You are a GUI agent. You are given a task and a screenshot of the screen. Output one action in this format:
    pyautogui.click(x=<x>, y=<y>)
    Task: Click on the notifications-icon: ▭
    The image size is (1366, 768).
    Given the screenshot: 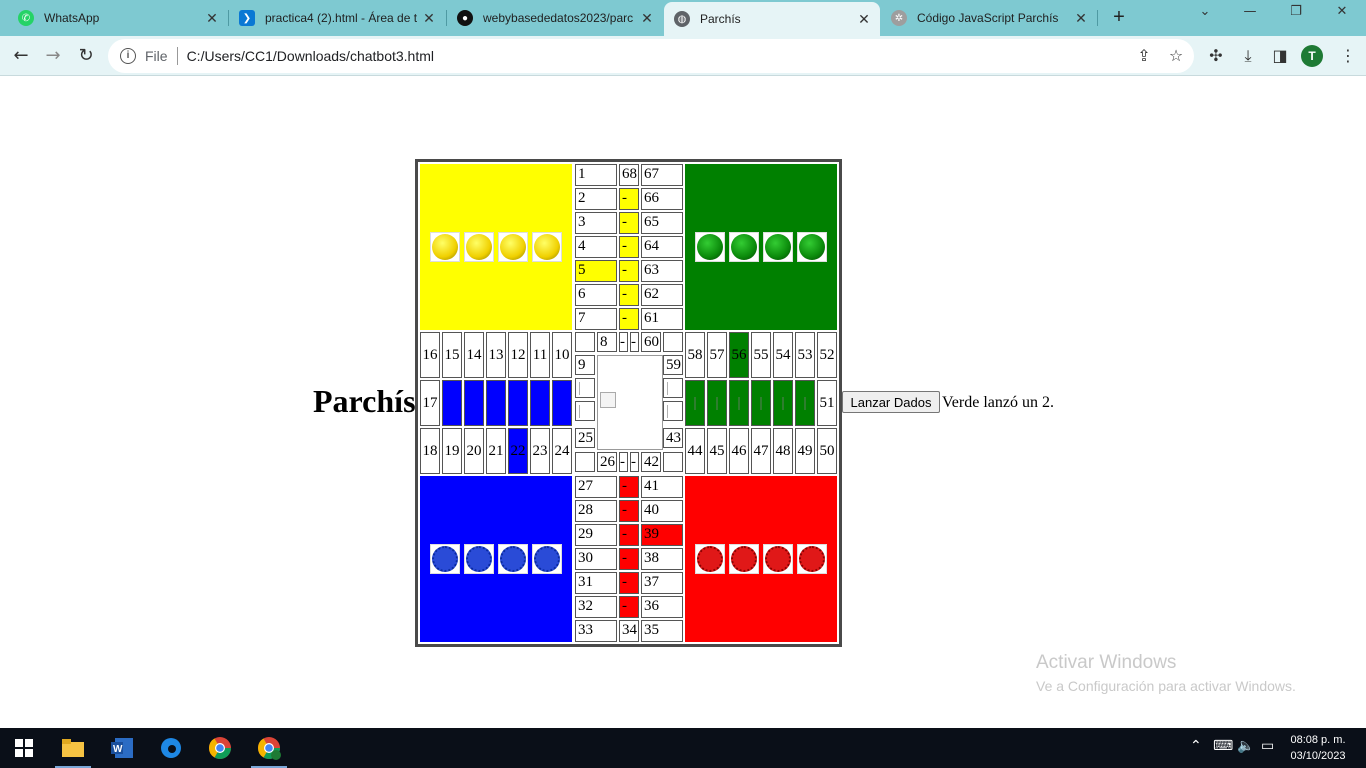 What is the action you would take?
    pyautogui.click(x=1267, y=746)
    